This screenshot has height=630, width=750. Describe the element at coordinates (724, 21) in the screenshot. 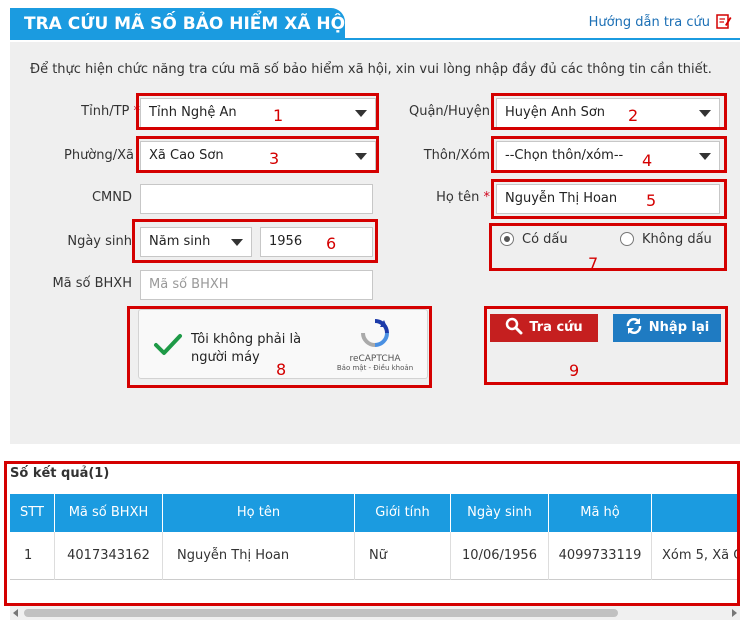

I see `edit-document-icon` at that location.